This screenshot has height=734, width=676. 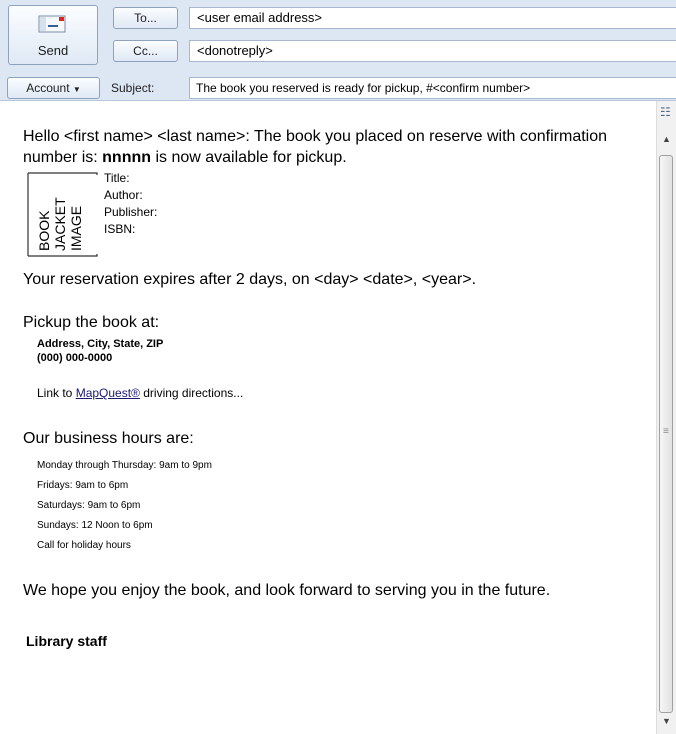 What do you see at coordinates (124, 465) in the screenshot?
I see `hours-item: Monday through Thursday: 9am to 9pm` at bounding box center [124, 465].